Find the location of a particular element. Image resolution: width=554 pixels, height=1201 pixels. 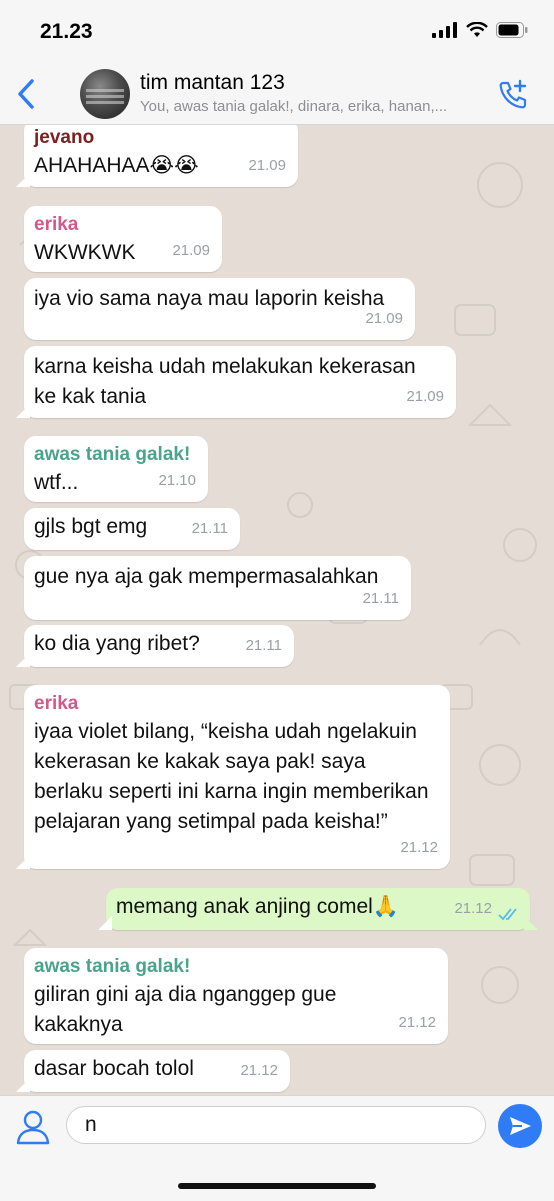

message-text: gue nya aja gak mempermasalahkan is located at coordinates (206, 576).